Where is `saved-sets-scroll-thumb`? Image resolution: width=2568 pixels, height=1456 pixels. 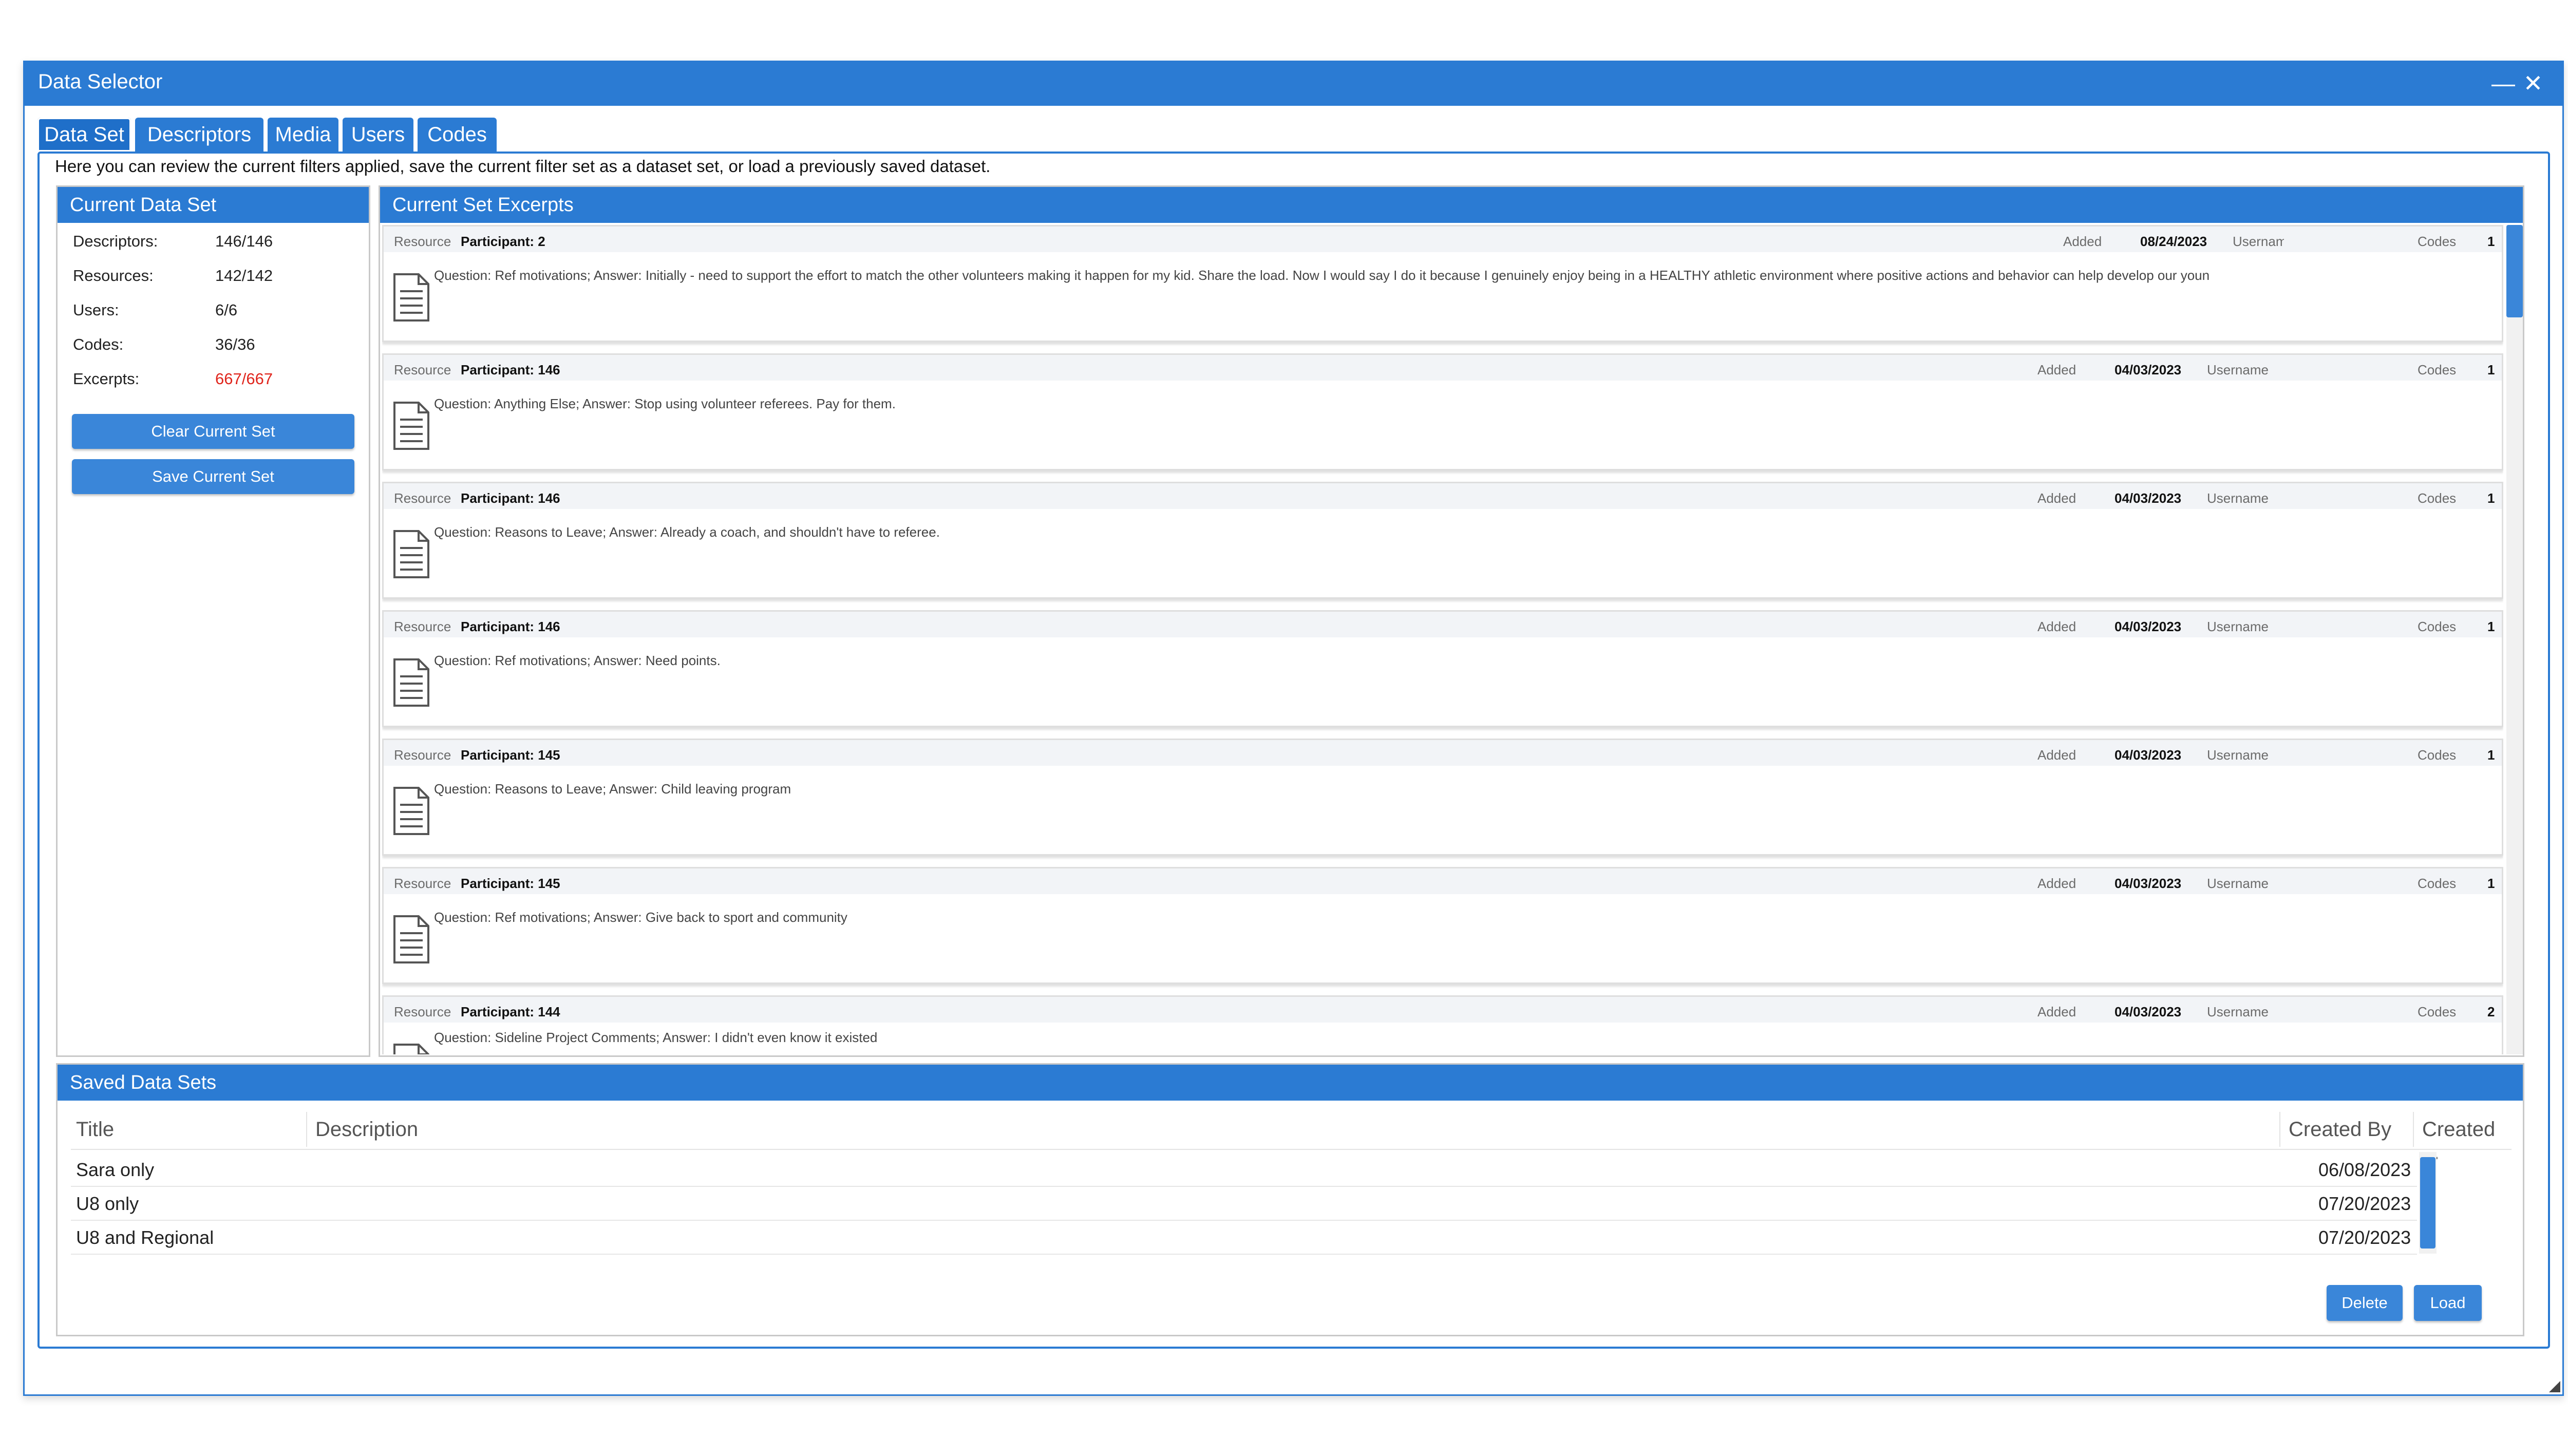 saved-sets-scroll-thumb is located at coordinates (2427, 1203).